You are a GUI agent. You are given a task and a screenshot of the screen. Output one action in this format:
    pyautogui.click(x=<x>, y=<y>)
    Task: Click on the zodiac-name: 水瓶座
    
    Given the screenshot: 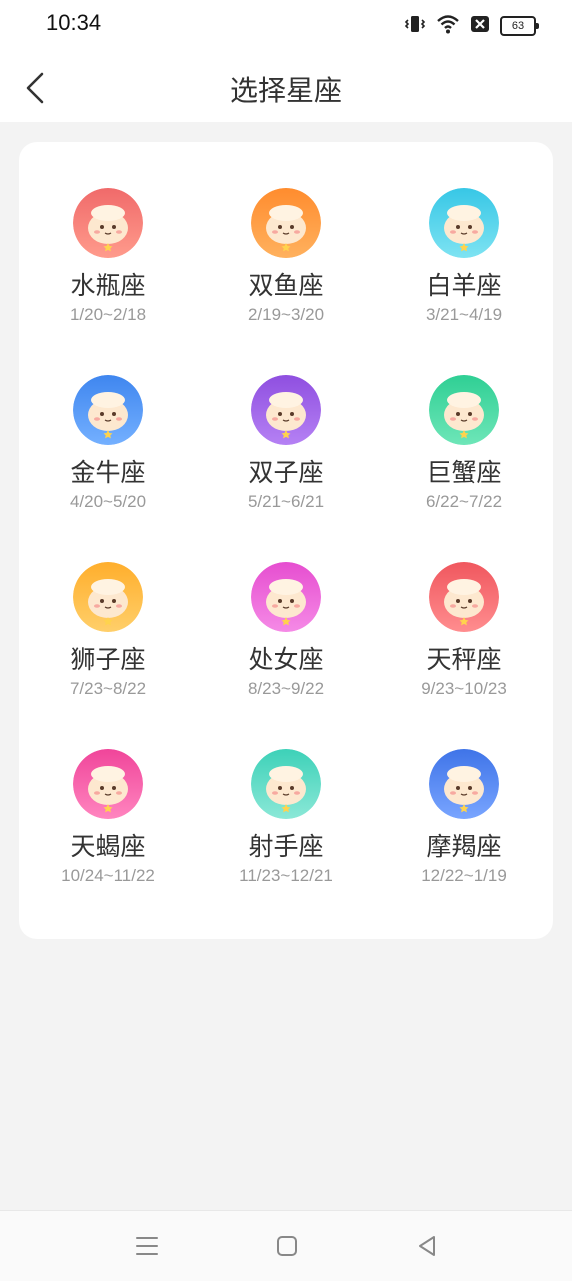 What is the action you would take?
    pyautogui.click(x=108, y=285)
    